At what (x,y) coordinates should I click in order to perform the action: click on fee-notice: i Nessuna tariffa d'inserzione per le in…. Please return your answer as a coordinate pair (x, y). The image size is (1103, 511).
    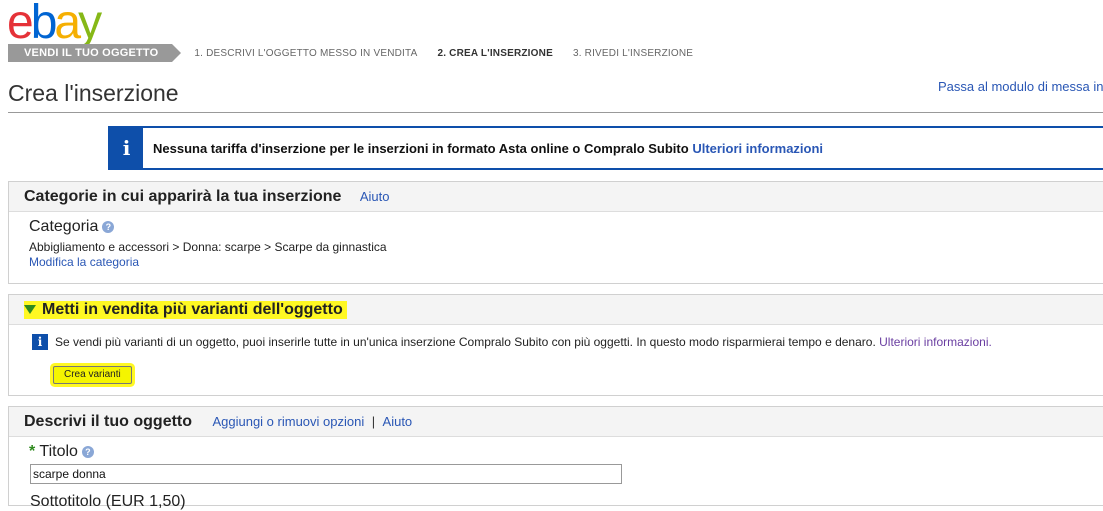
    Looking at the image, I should click on (605, 148).